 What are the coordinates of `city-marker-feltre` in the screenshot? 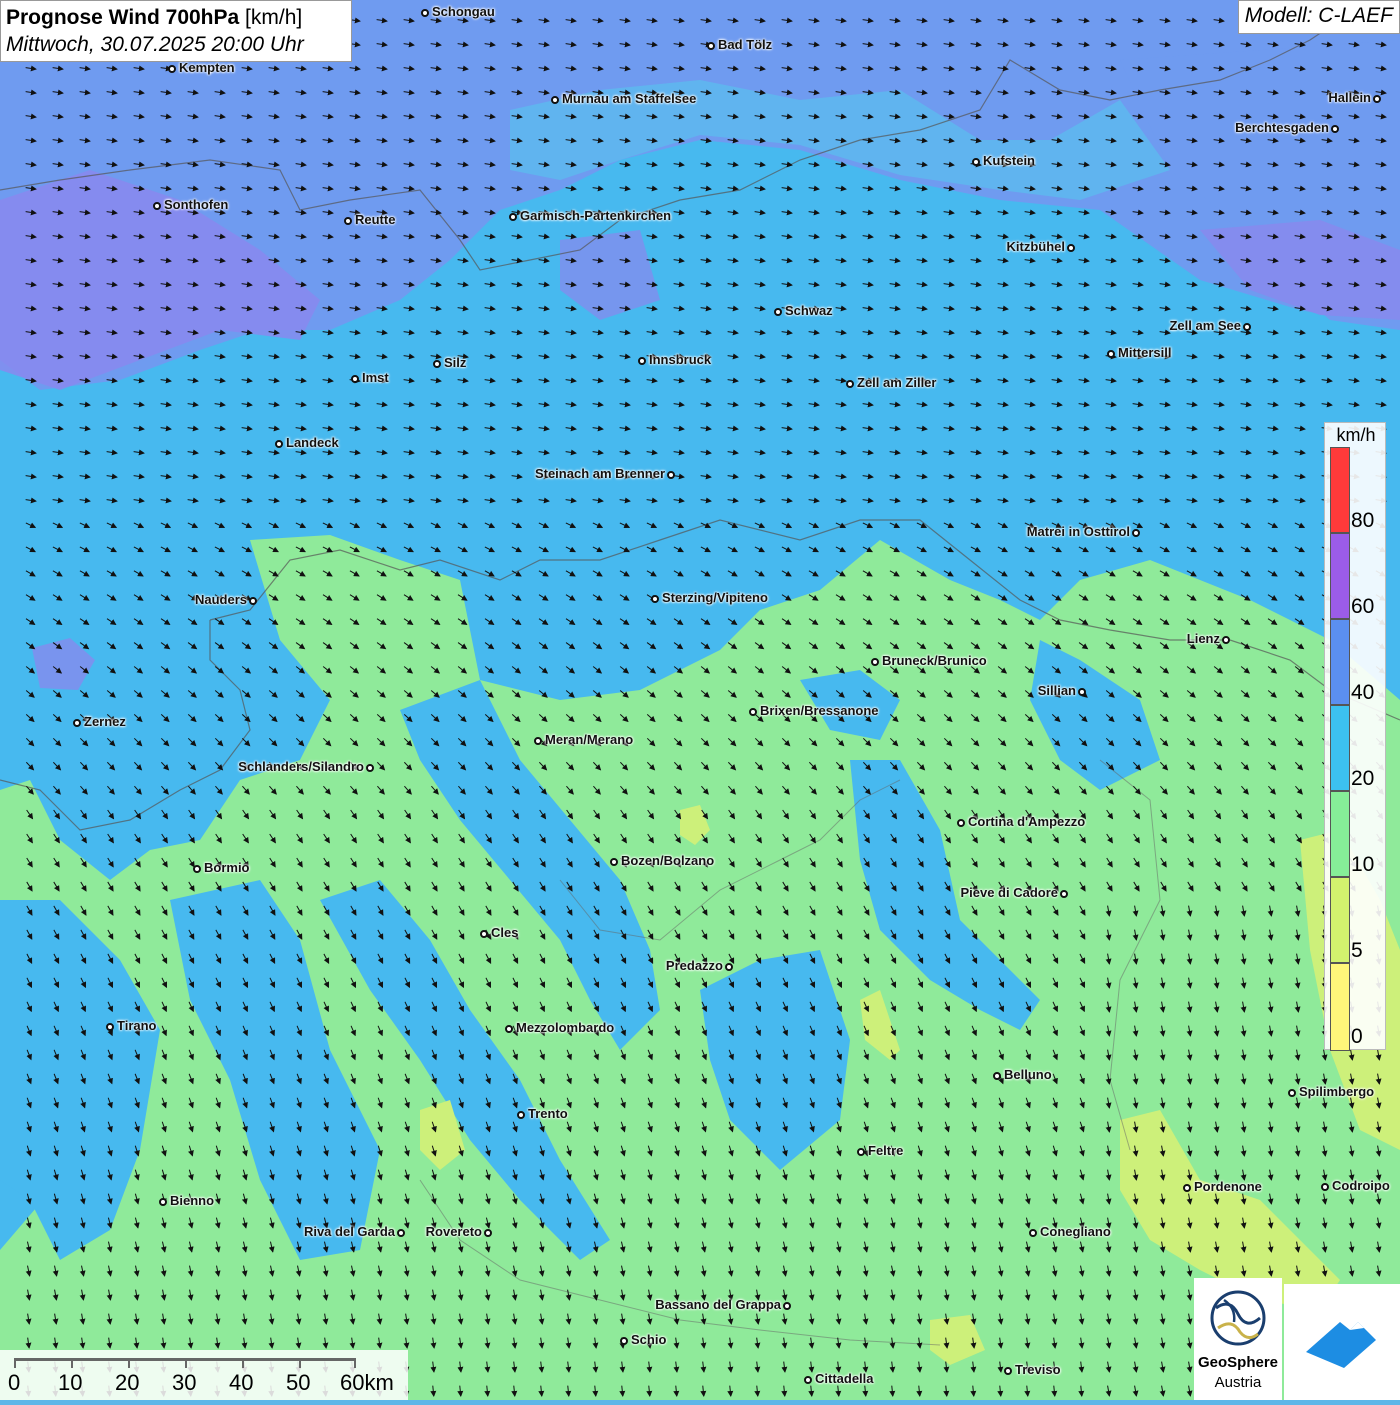 It's located at (861, 1152).